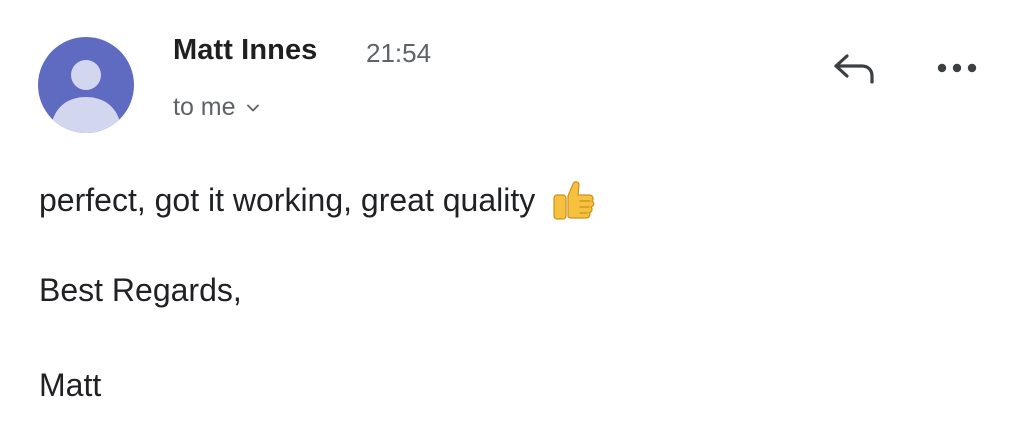  I want to click on more-options-button, so click(957, 68).